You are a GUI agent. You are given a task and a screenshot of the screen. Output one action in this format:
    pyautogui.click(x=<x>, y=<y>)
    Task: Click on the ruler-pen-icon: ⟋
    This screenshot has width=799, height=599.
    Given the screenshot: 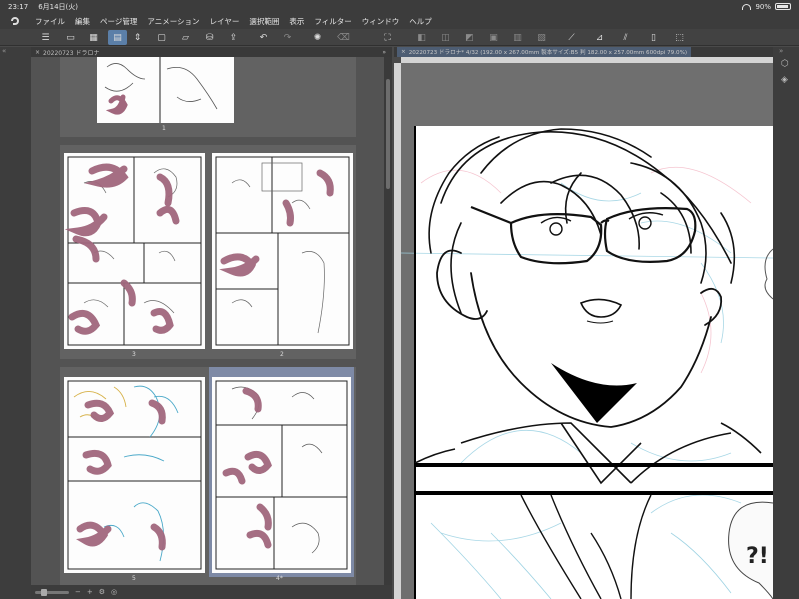 What is the action you would take?
    pyautogui.click(x=571, y=37)
    